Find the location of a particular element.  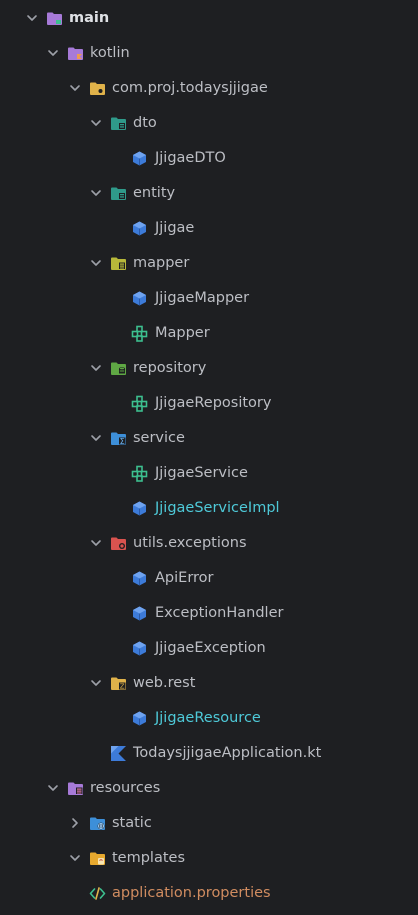

tree-item-label: dto is located at coordinates (145, 123).